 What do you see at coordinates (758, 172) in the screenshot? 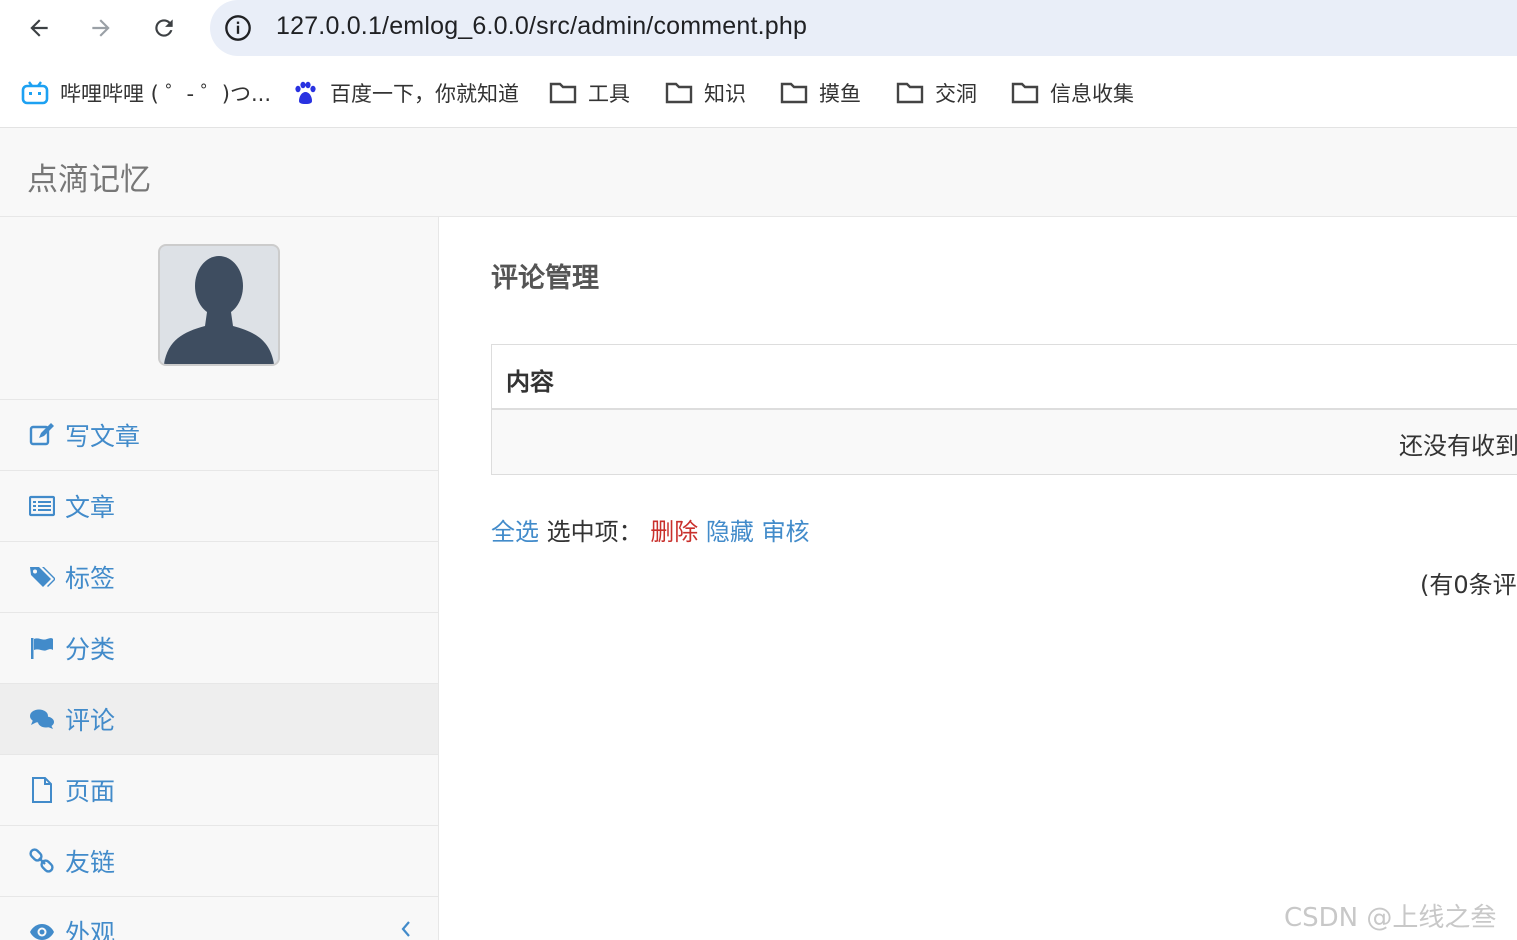
I see `app-header: 点滴记忆` at bounding box center [758, 172].